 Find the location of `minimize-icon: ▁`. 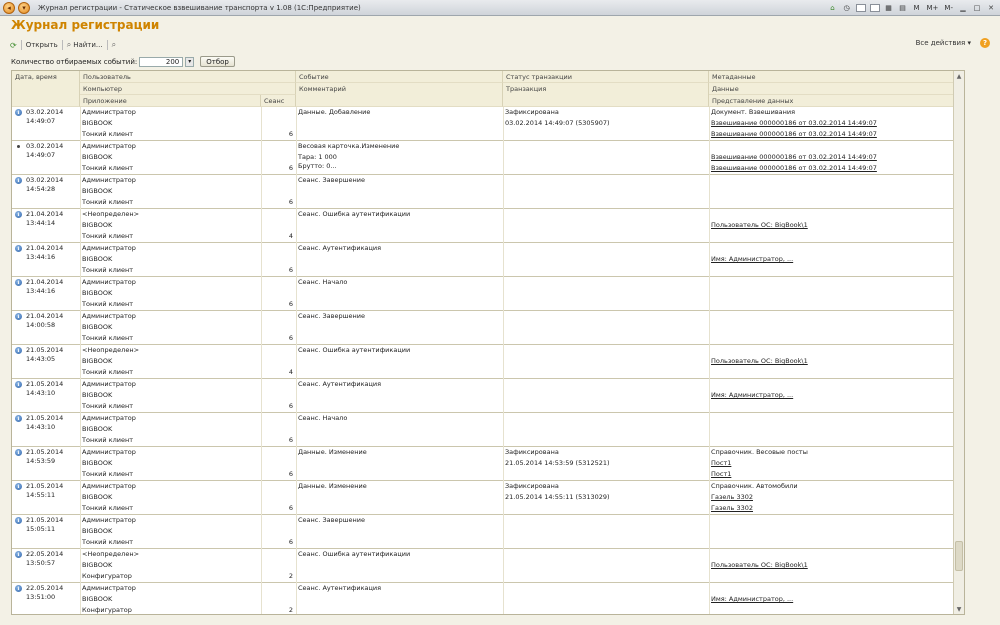

minimize-icon: ▁ is located at coordinates (963, 7).